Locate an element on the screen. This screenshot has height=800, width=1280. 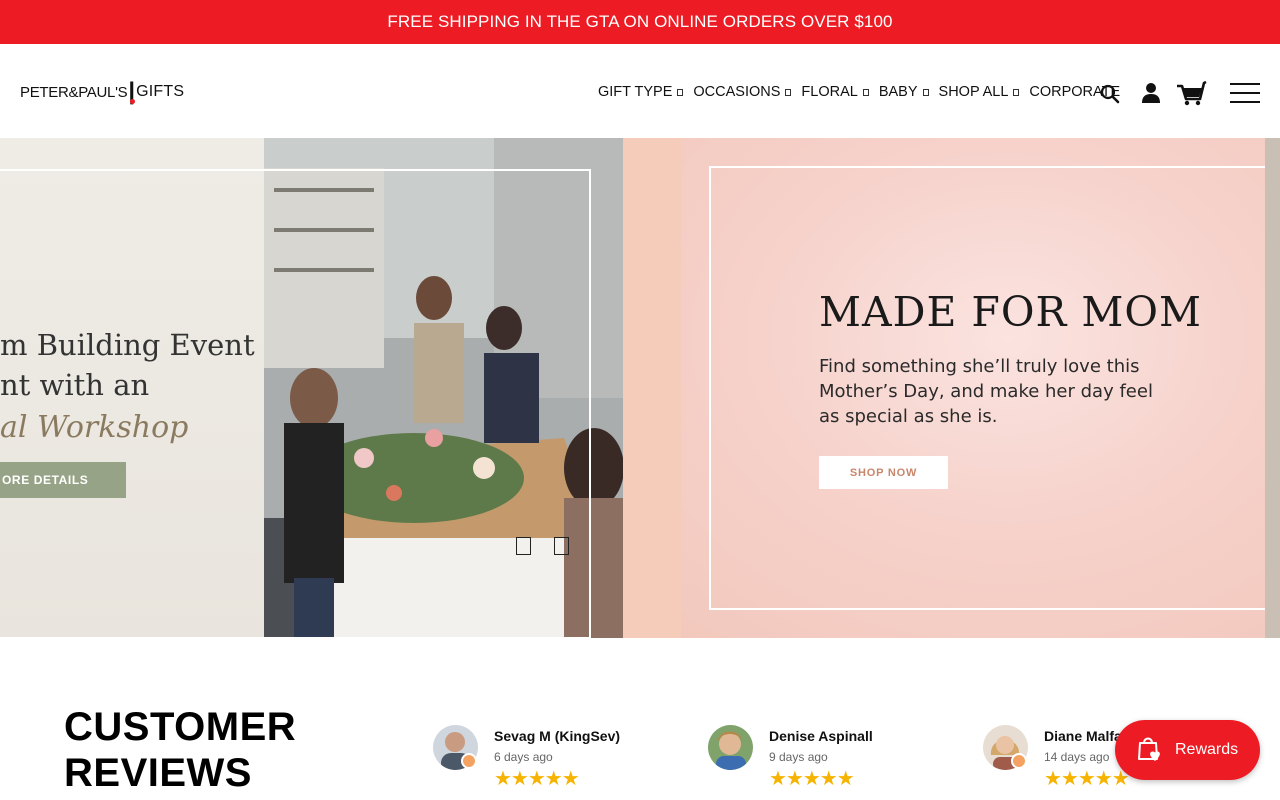
reviews-title-line2: REVIEWS is located at coordinates (158, 773).